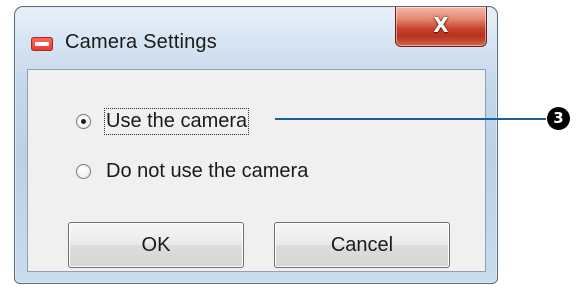 The width and height of the screenshot is (580, 291). I want to click on radio-button-checked, so click(83, 121).